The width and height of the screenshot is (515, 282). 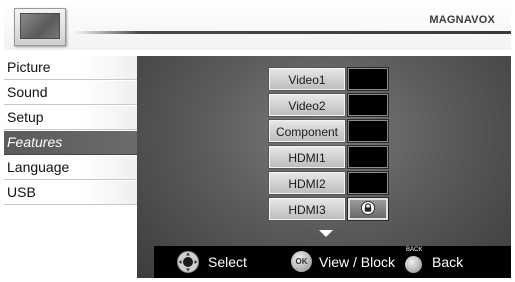 What do you see at coordinates (368, 131) in the screenshot?
I see `block-toggle-component` at bounding box center [368, 131].